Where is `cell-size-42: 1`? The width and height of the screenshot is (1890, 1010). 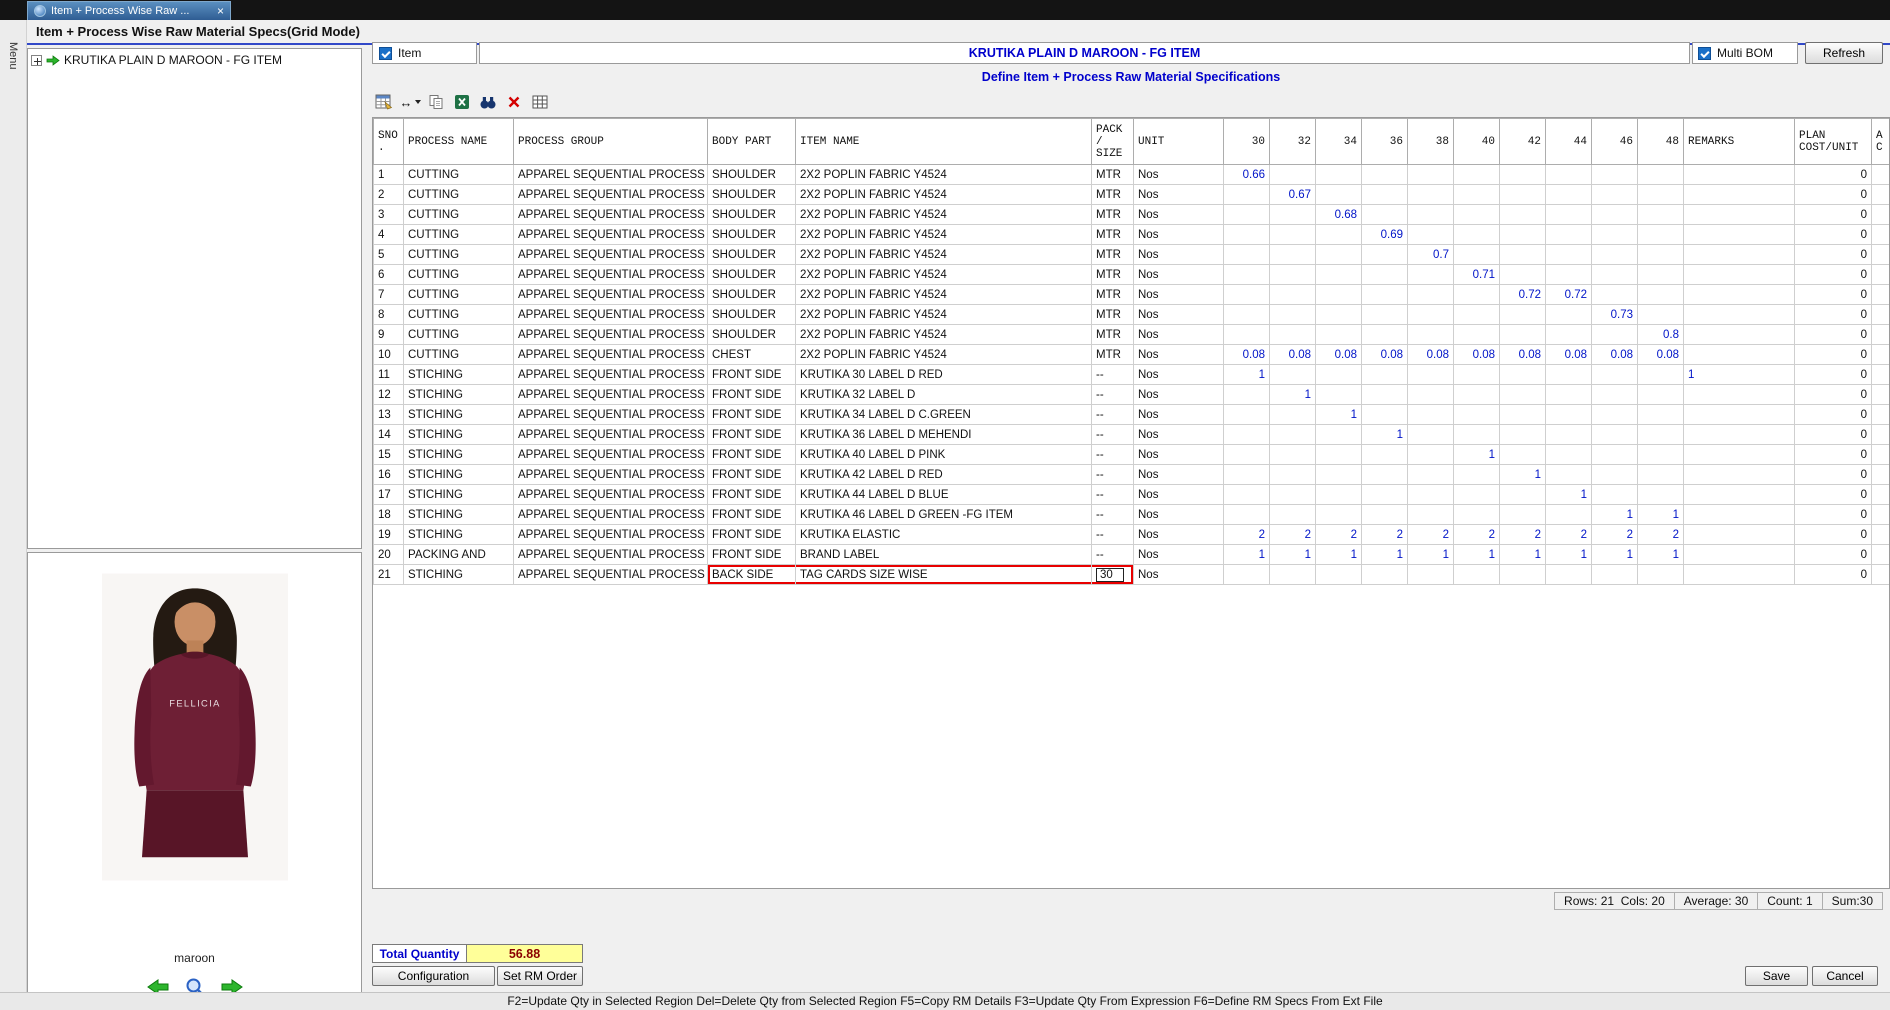
cell-size-42: 1 is located at coordinates (1522, 554).